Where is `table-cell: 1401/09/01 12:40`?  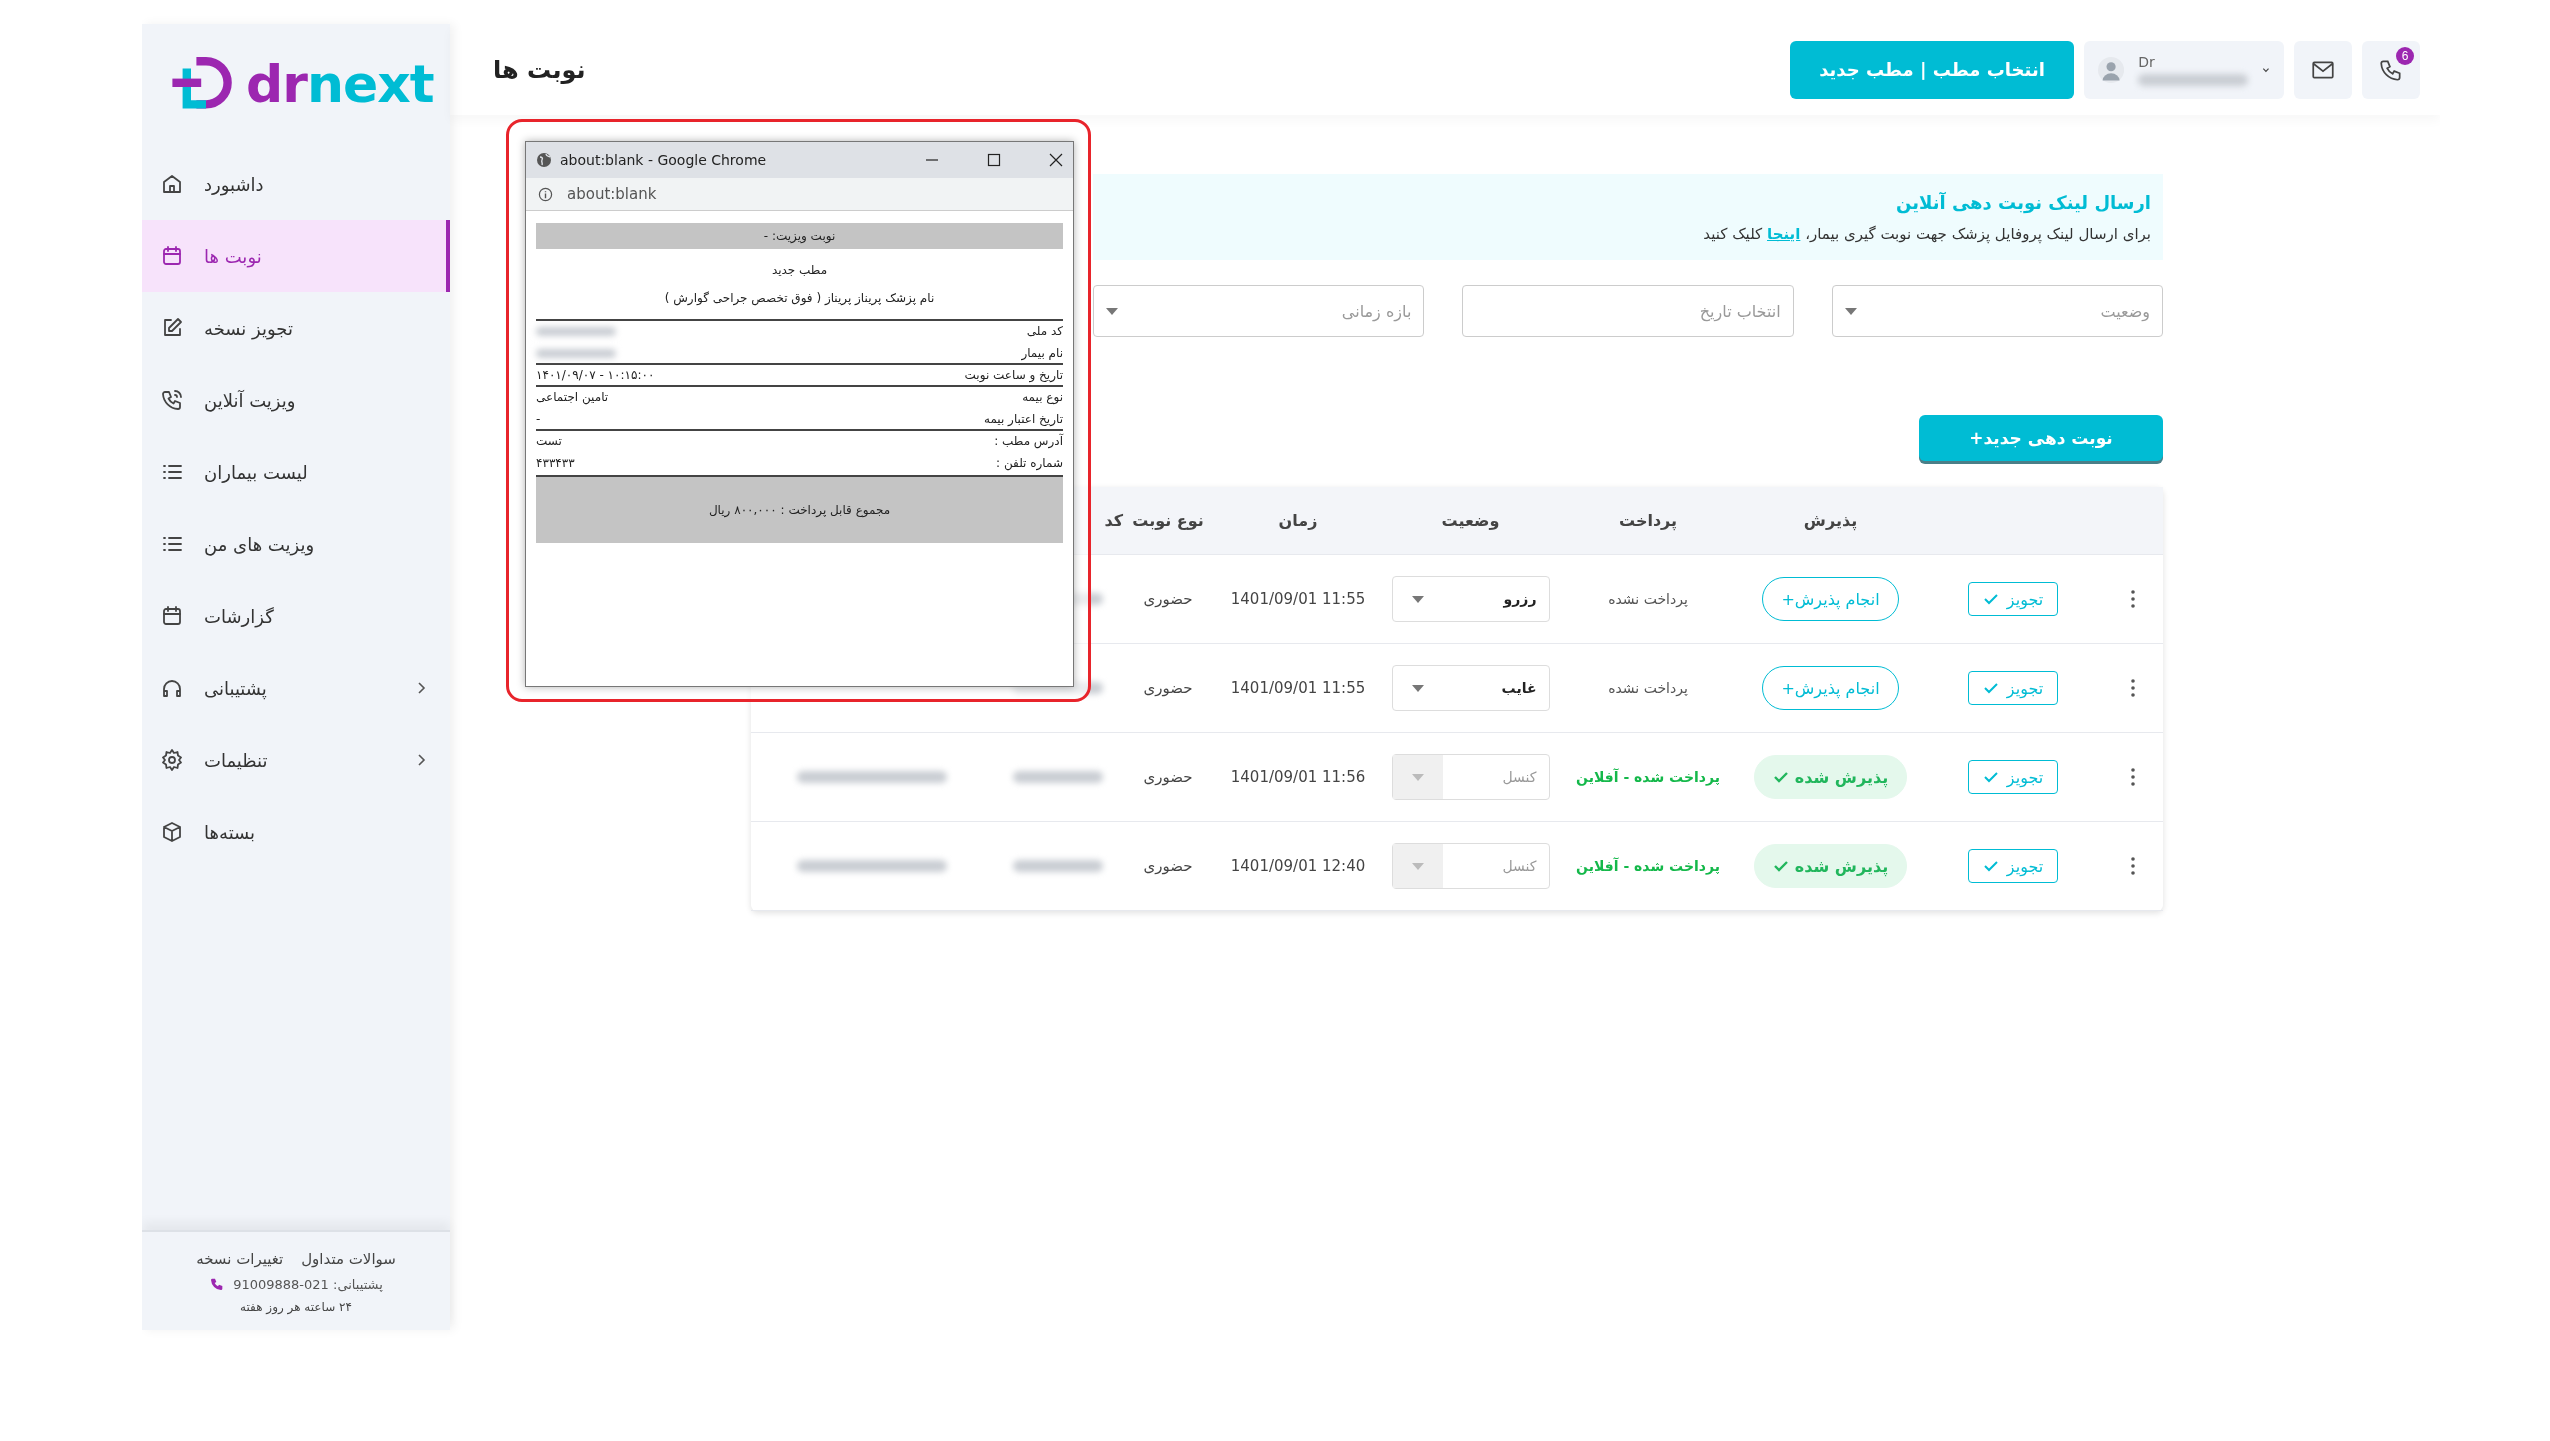
table-cell: 1401/09/01 12:40 is located at coordinates (1298, 866).